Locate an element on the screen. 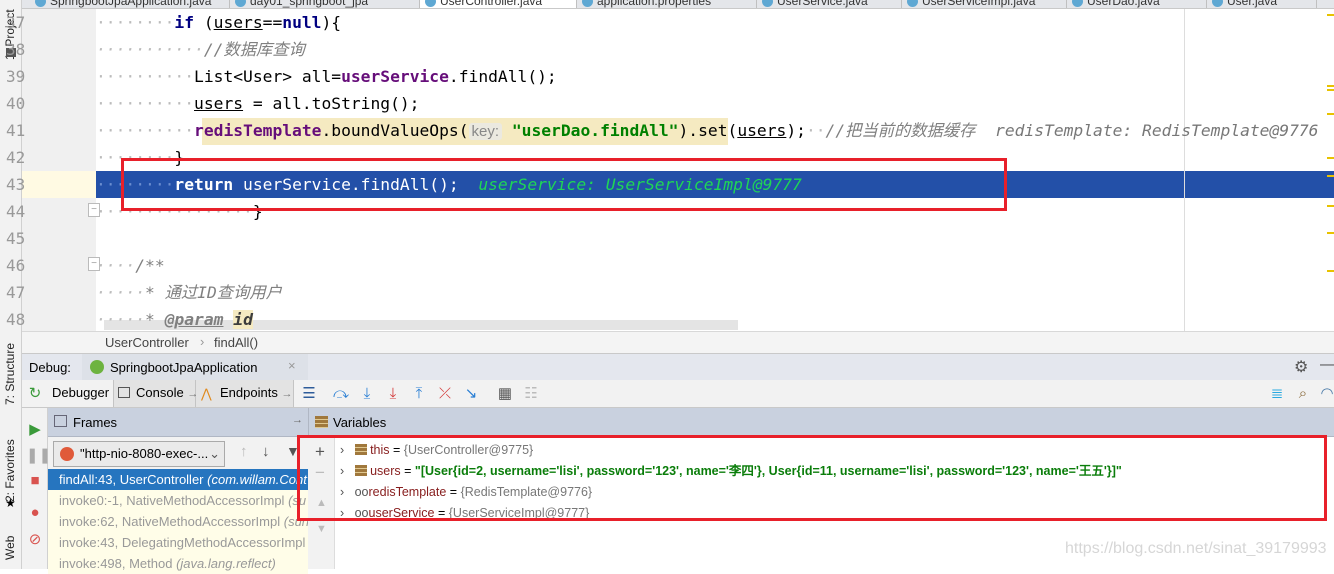  line-number: 45 is located at coordinates (16, 238).